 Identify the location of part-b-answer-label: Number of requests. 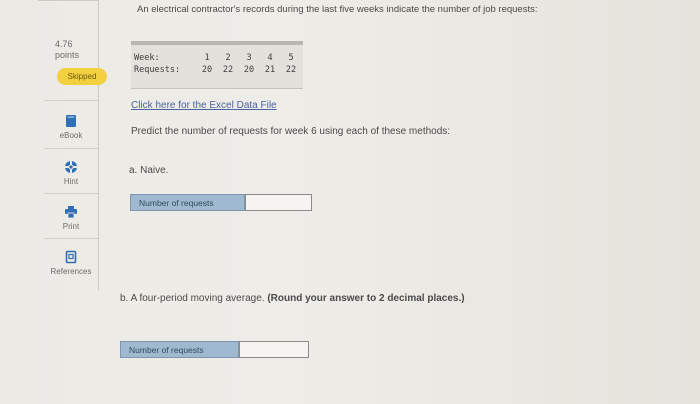
(179, 349).